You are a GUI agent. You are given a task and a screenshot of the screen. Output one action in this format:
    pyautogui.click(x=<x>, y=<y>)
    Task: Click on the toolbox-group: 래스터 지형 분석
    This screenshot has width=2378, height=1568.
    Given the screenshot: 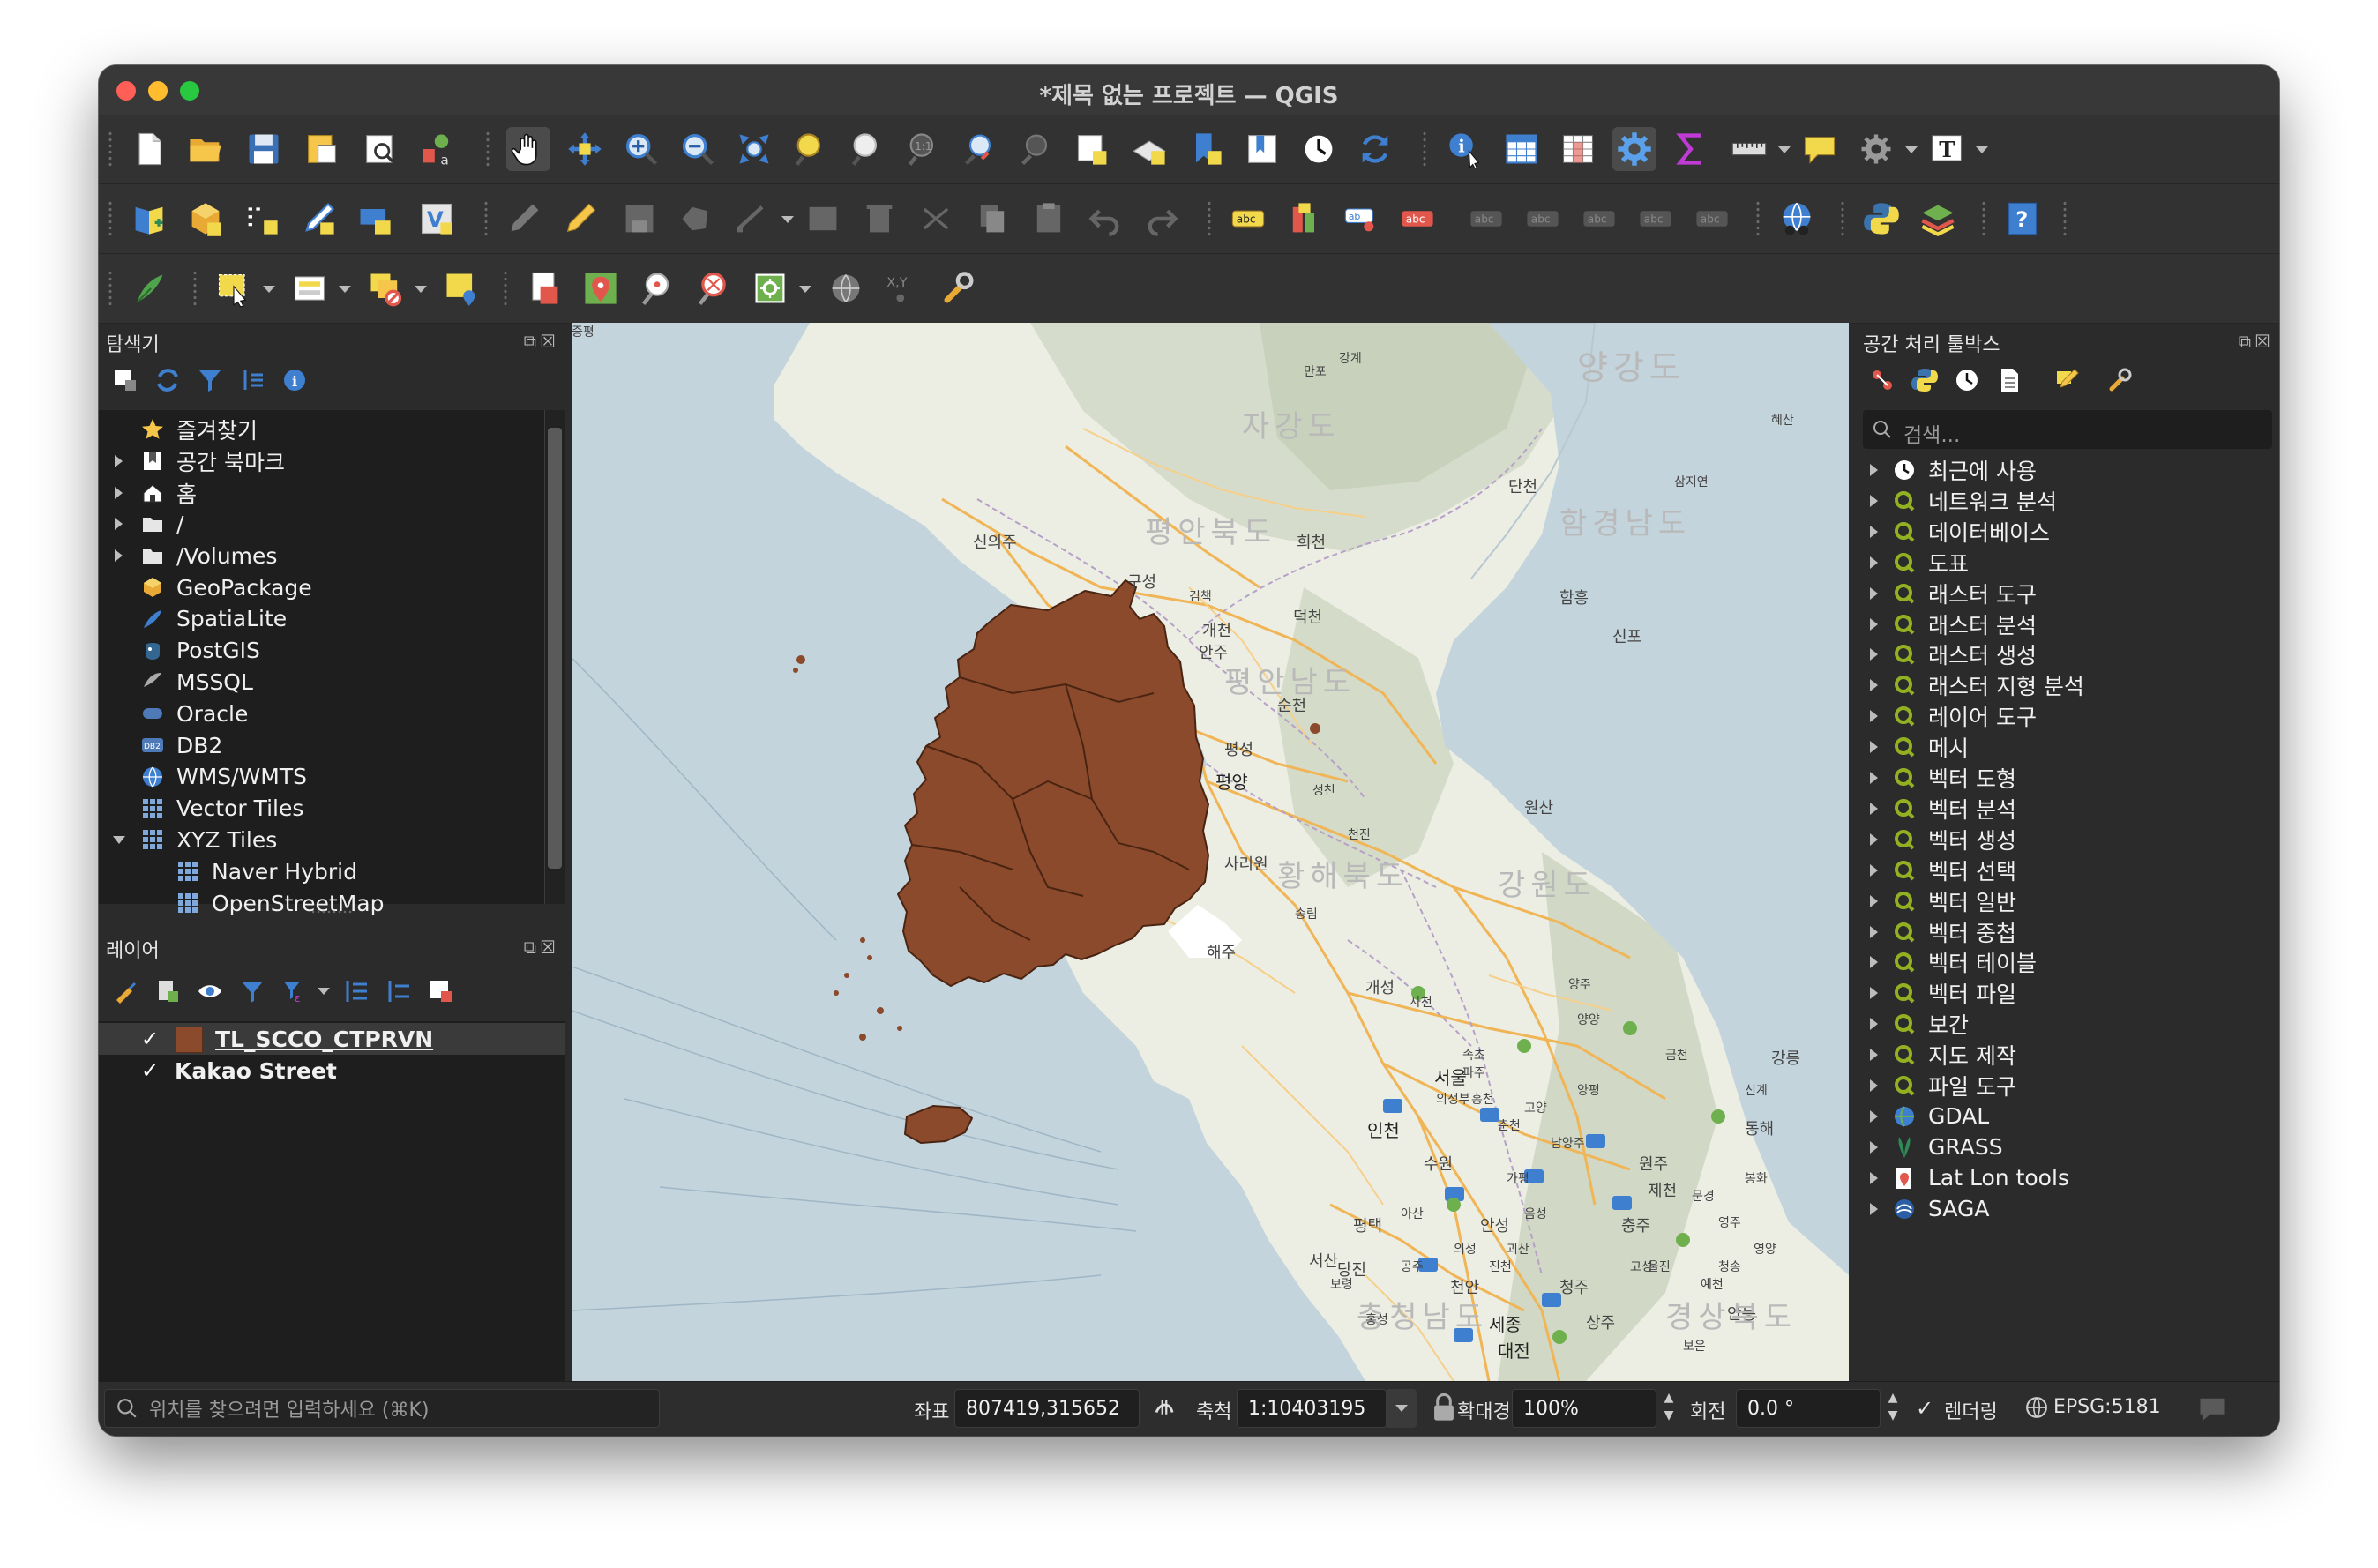 What is the action you would take?
    pyautogui.click(x=2067, y=685)
    